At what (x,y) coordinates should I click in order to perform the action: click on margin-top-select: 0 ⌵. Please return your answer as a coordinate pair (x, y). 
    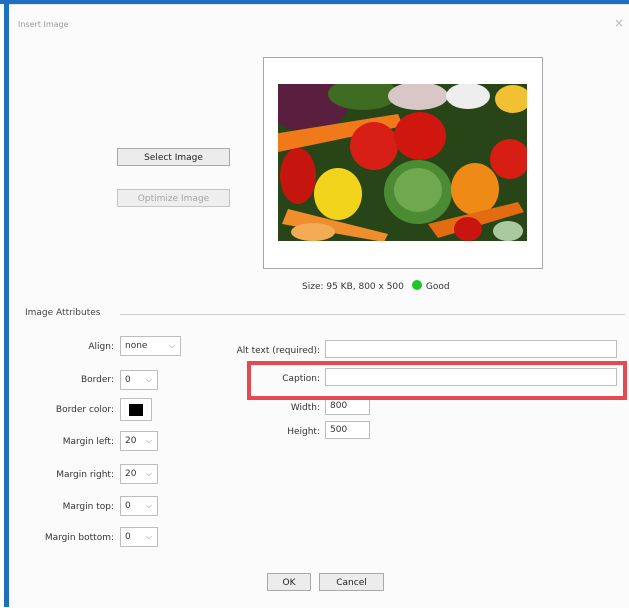
    Looking at the image, I should click on (139, 506).